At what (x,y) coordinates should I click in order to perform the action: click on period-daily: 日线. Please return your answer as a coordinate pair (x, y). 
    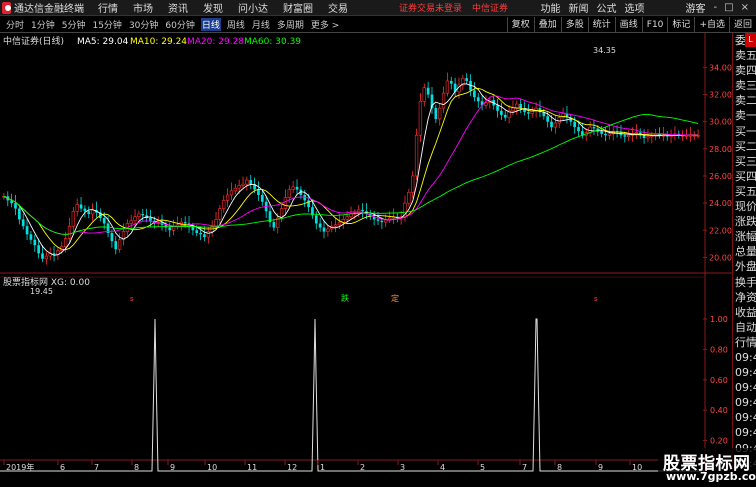
    Looking at the image, I should click on (210, 24).